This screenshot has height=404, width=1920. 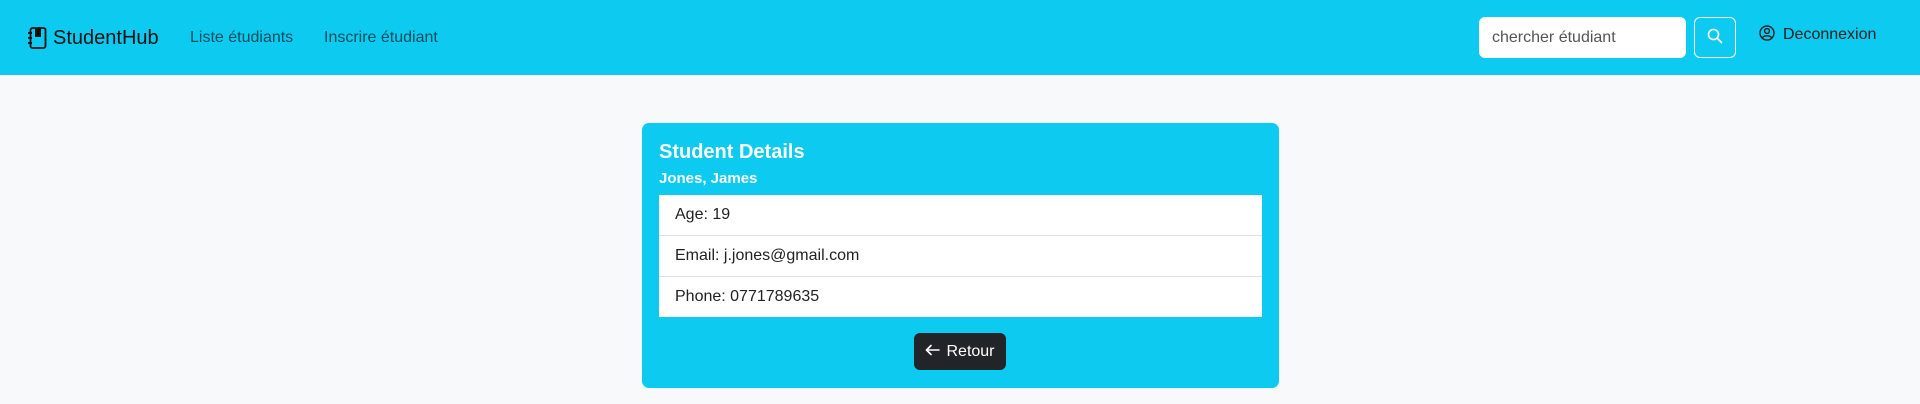 I want to click on search-button, so click(x=1715, y=37).